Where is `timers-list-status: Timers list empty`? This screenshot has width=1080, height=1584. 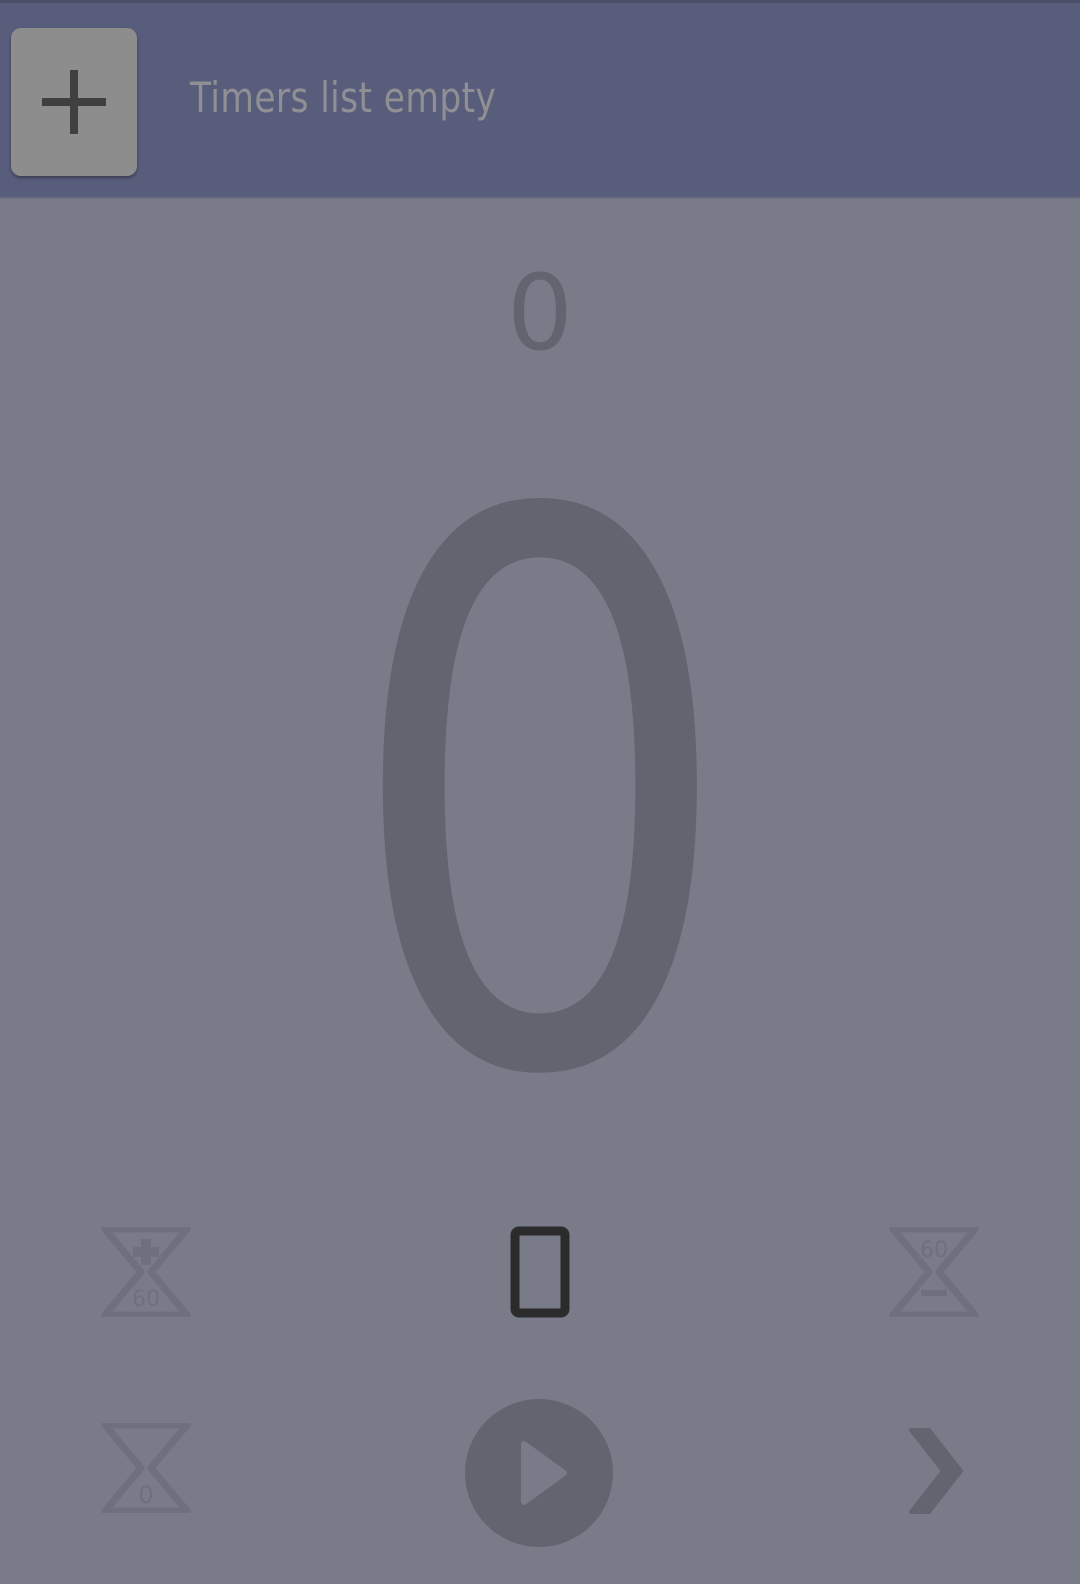
timers-list-status: Timers list empty is located at coordinates (343, 97).